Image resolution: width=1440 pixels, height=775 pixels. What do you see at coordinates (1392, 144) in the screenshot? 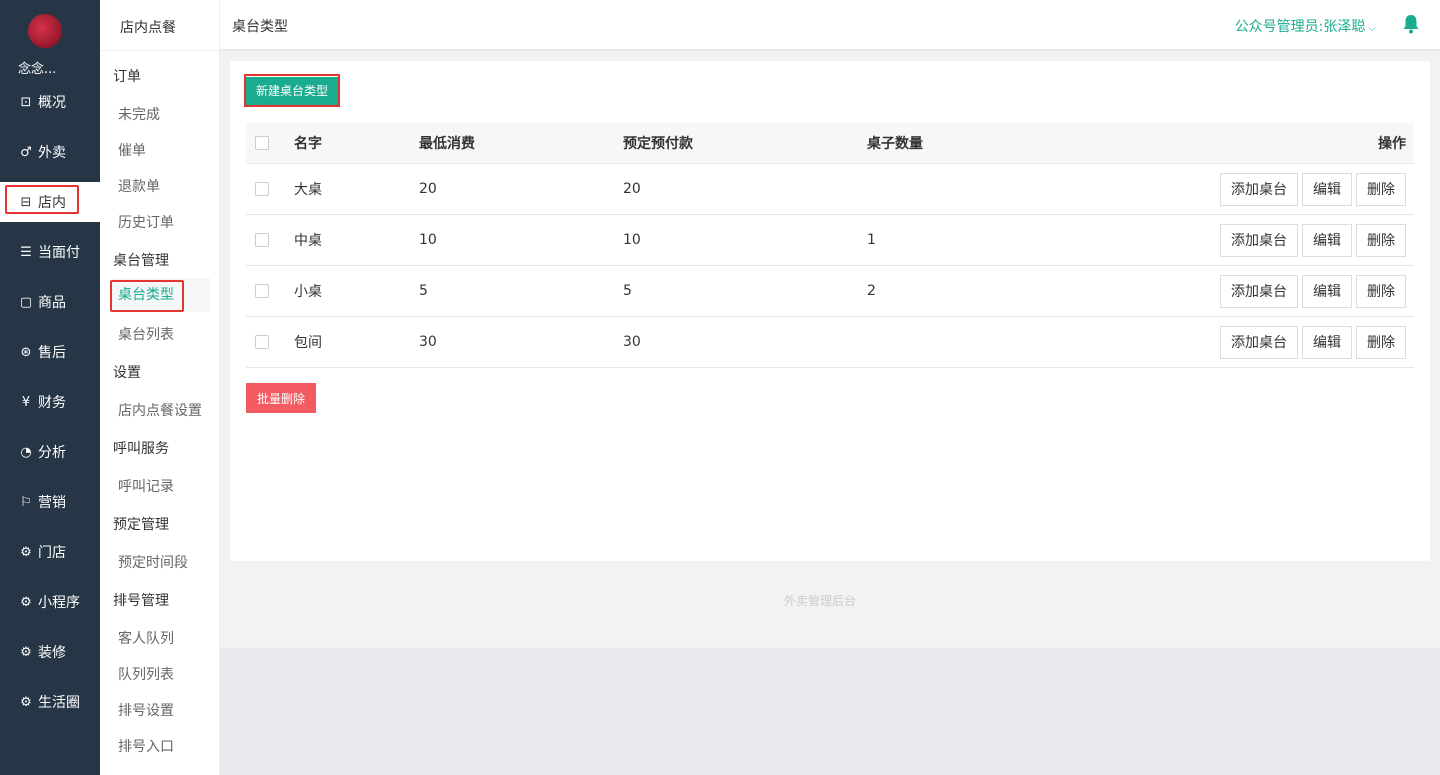
I see `column-header-ops: 操作` at bounding box center [1392, 144].